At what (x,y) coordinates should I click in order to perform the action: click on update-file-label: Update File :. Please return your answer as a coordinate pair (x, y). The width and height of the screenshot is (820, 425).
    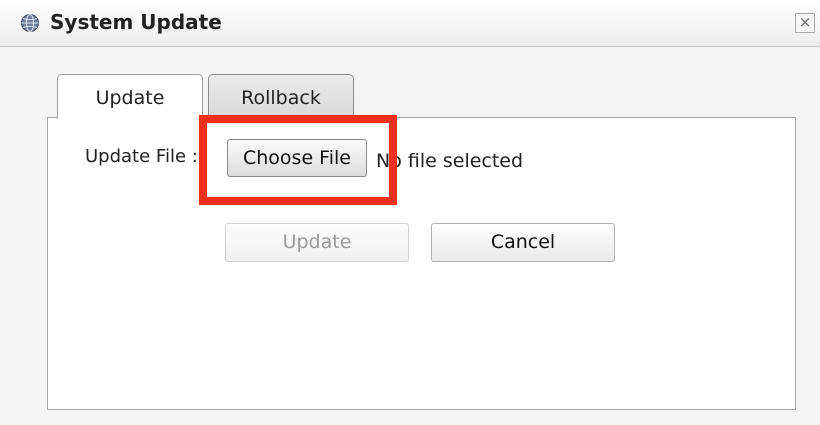
    Looking at the image, I should click on (141, 156).